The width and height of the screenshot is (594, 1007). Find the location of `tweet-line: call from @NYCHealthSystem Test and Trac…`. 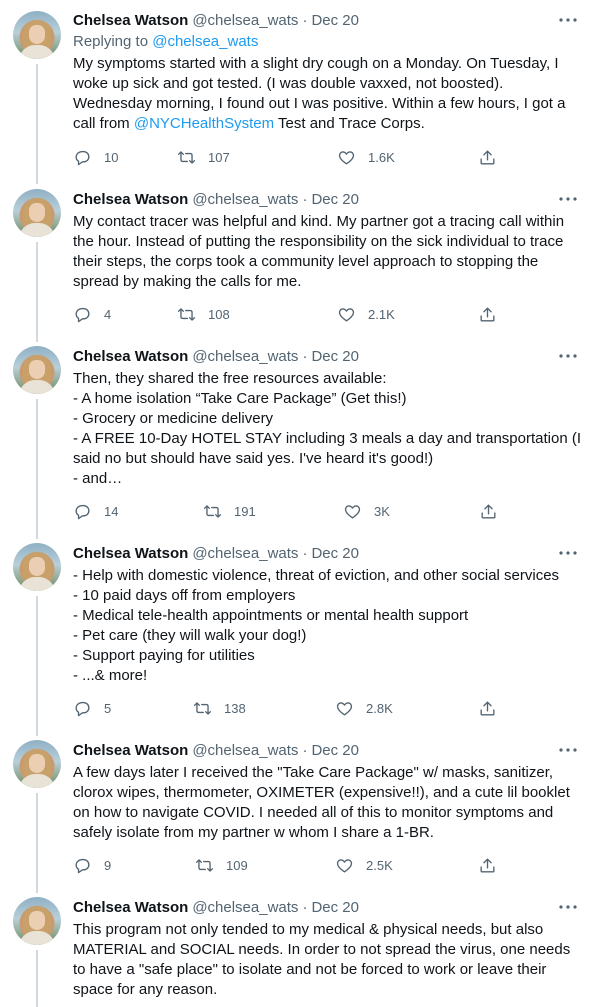

tweet-line: call from @NYCHealthSystem Test and Trac… is located at coordinates (325, 124).